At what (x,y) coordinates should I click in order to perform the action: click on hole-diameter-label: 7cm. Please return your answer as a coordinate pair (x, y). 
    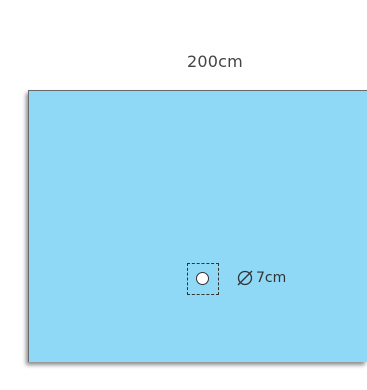
    Looking at the image, I should click on (261, 278).